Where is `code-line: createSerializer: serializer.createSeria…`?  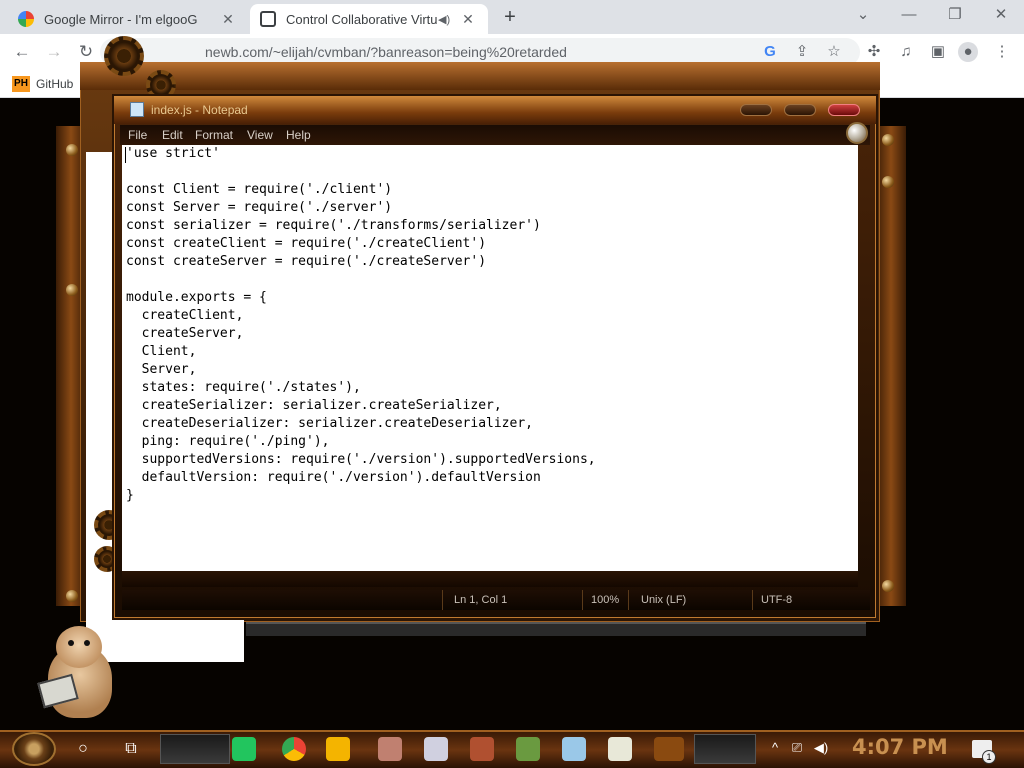 code-line: createSerializer: serializer.createSeria… is located at coordinates (314, 405).